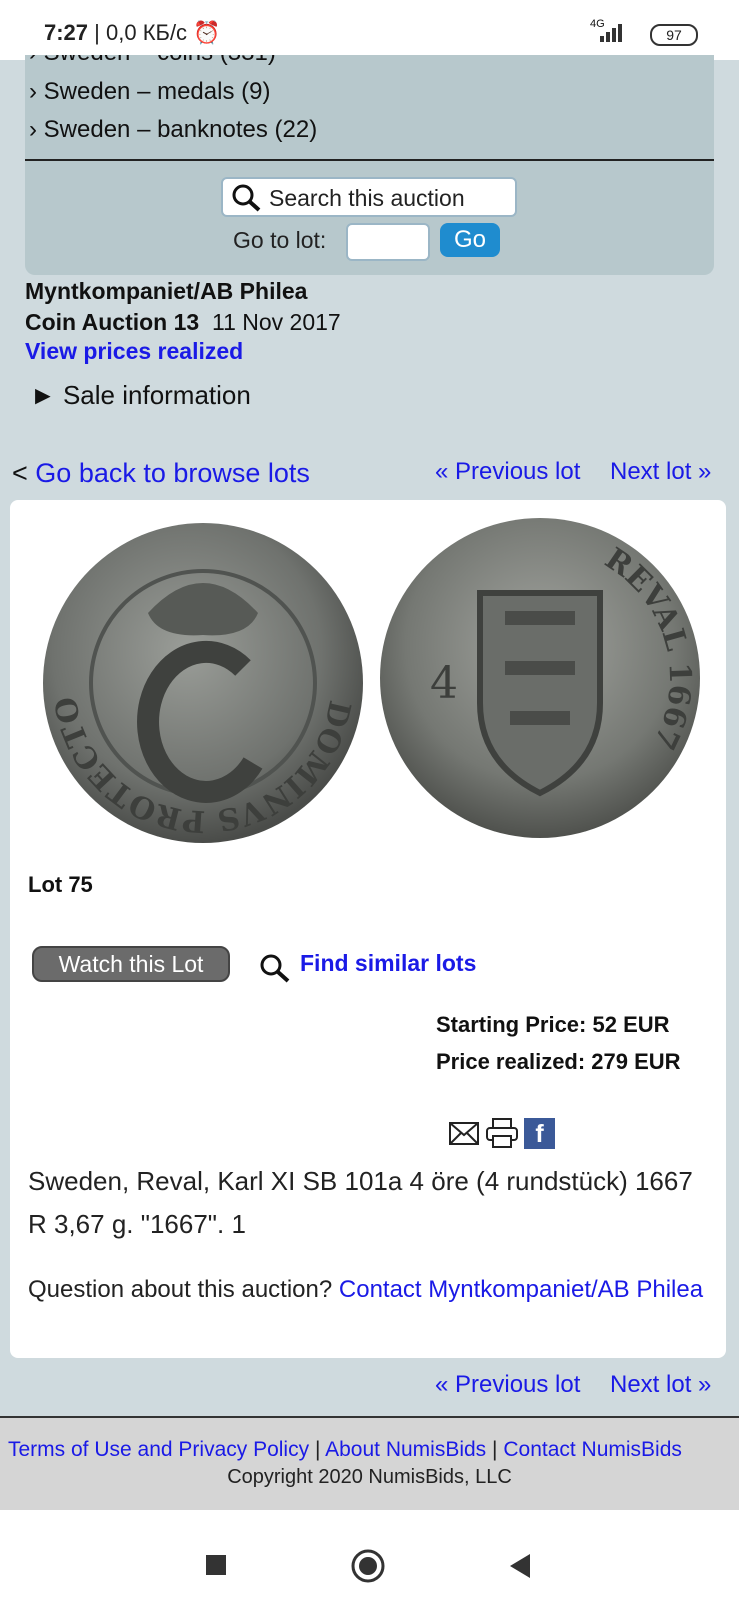 This screenshot has height=1600, width=739. Describe the element at coordinates (444, 683) in the screenshot. I see `coin-value-digit: 4` at that location.